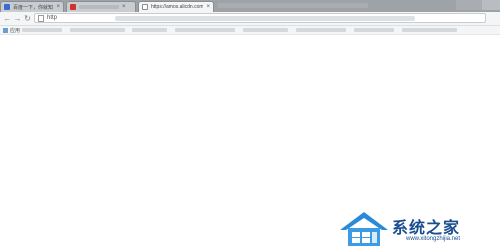  What do you see at coordinates (293, 5) in the screenshot?
I see `tab-strip-blur` at bounding box center [293, 5].